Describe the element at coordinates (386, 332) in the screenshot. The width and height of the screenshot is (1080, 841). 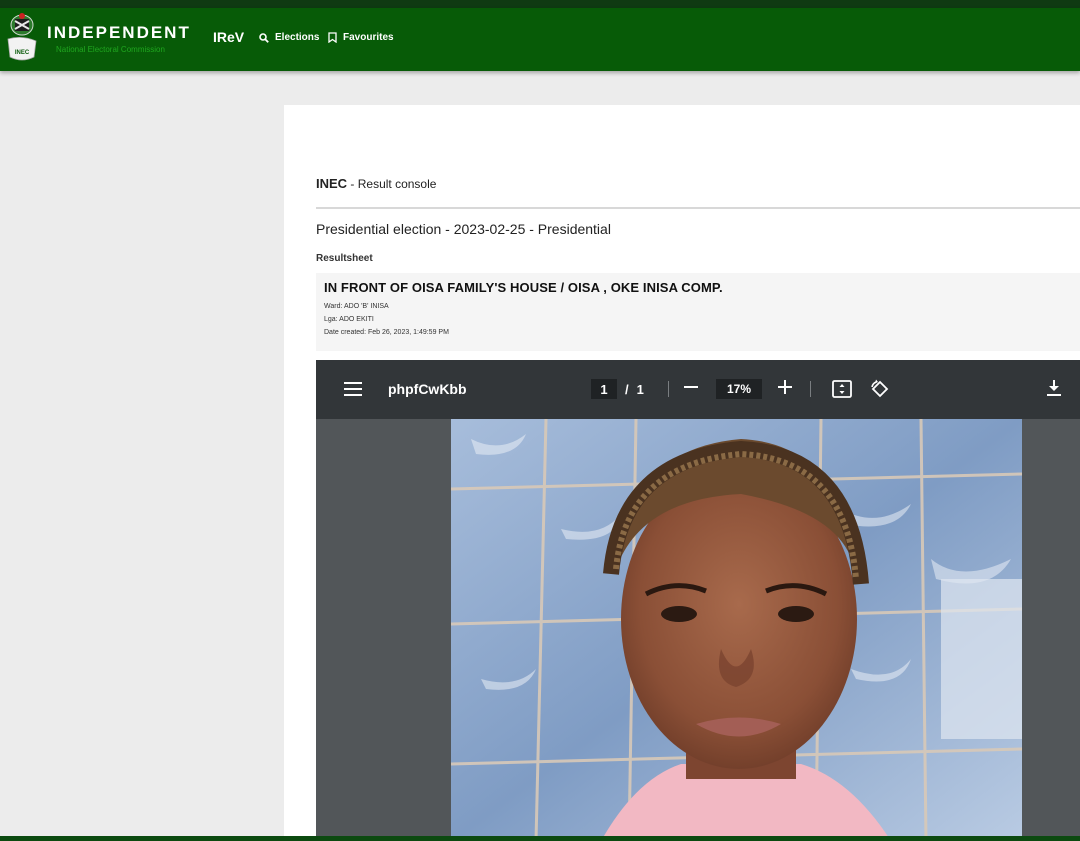
I see `date-created-text: Date created: Feb 26, 2023, 1:49:59 PM` at that location.